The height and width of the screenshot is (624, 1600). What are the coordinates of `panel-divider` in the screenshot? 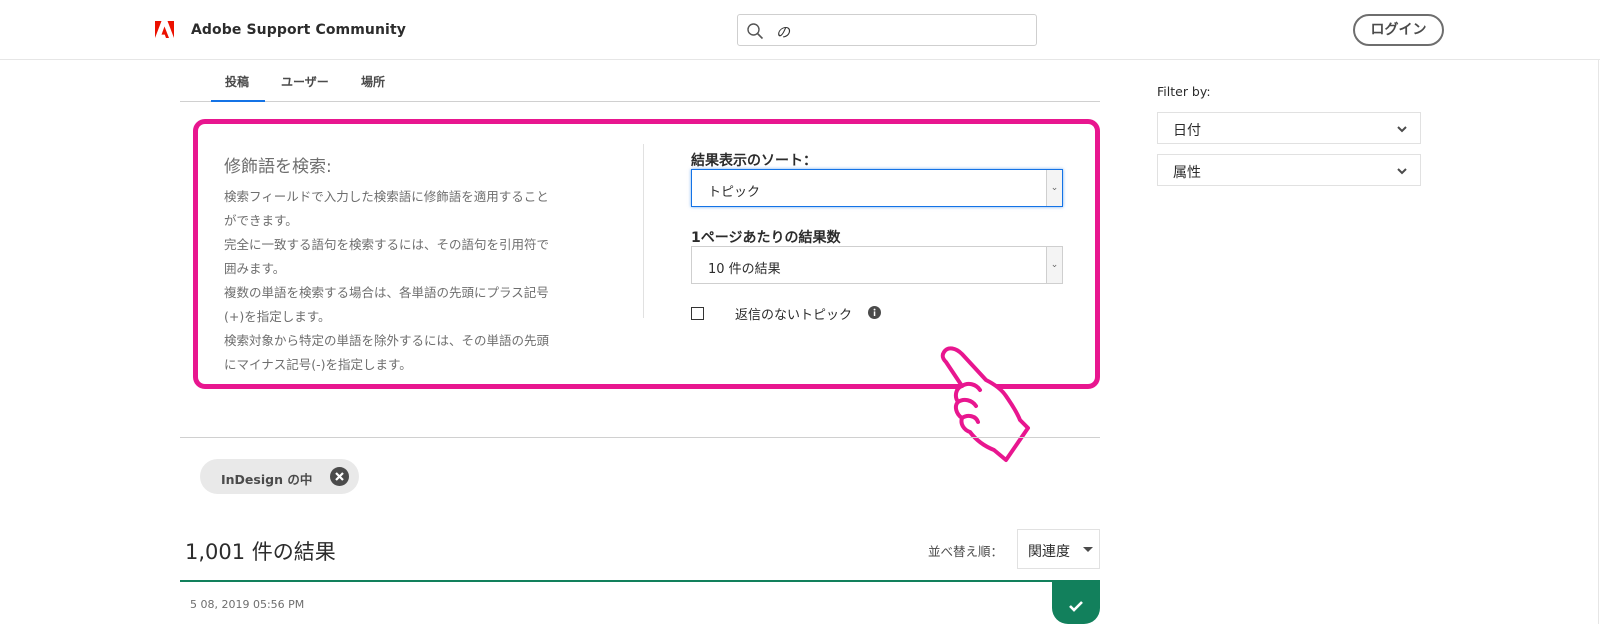 It's located at (643, 231).